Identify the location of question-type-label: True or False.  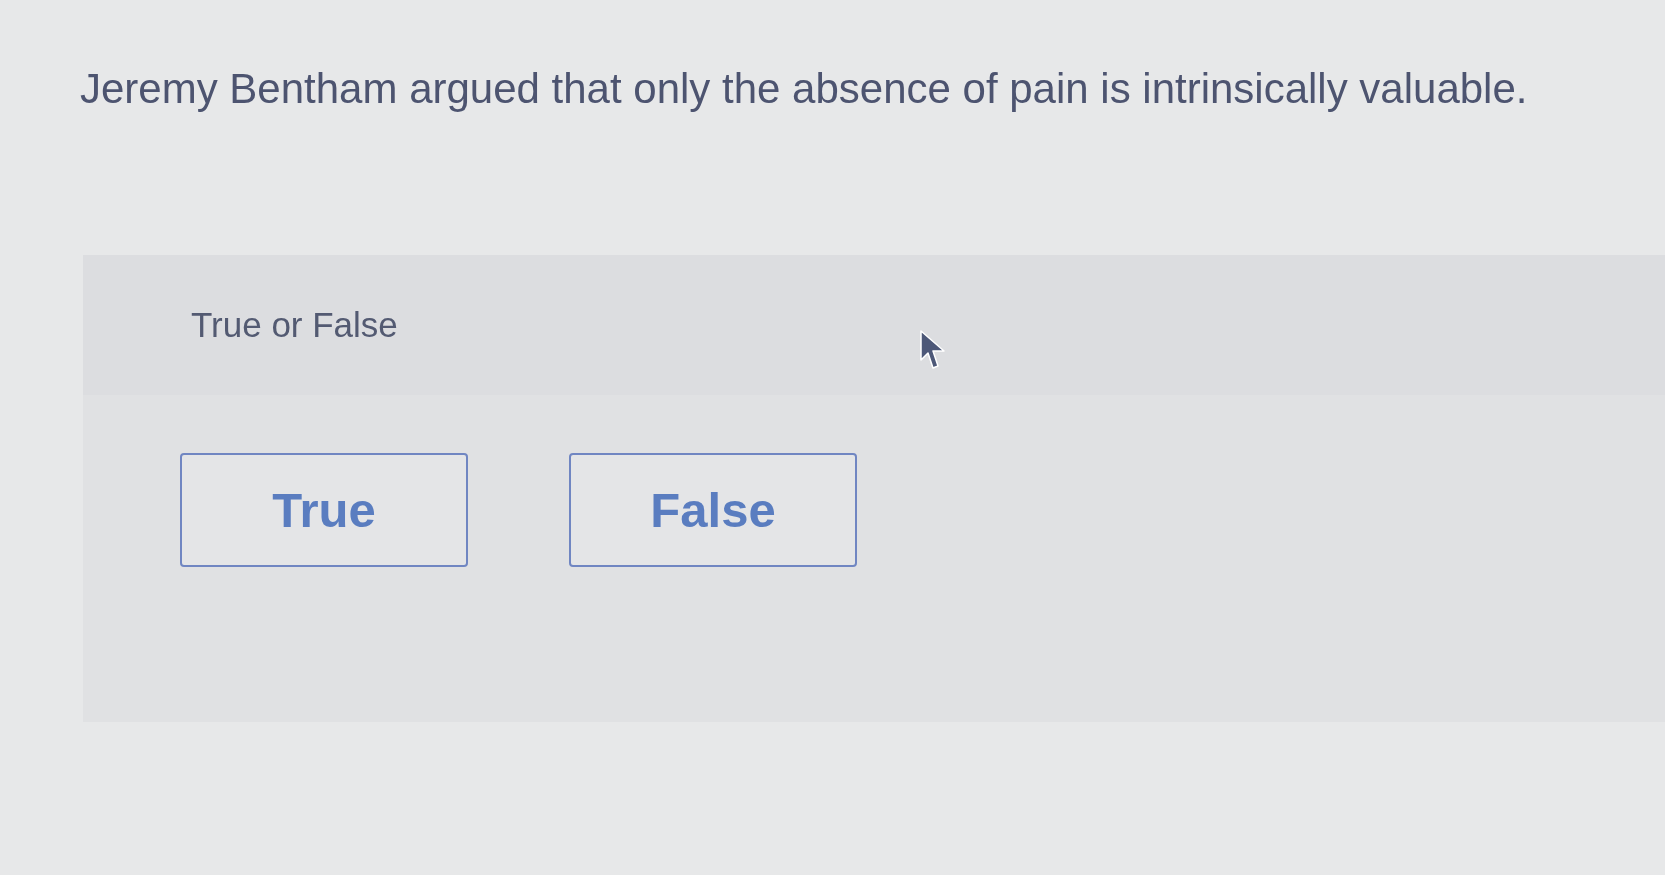
(294, 324).